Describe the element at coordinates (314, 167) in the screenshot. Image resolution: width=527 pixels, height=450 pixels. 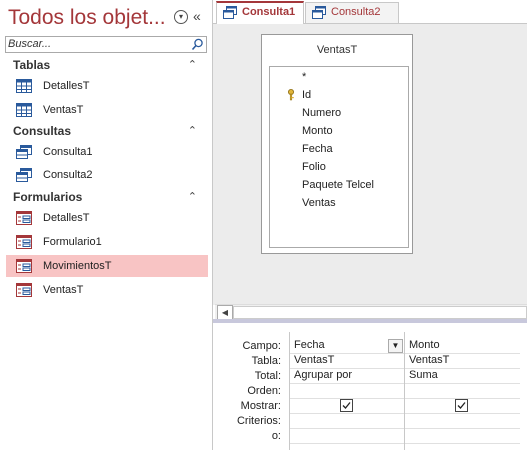
I see `field-item: Folio` at that location.